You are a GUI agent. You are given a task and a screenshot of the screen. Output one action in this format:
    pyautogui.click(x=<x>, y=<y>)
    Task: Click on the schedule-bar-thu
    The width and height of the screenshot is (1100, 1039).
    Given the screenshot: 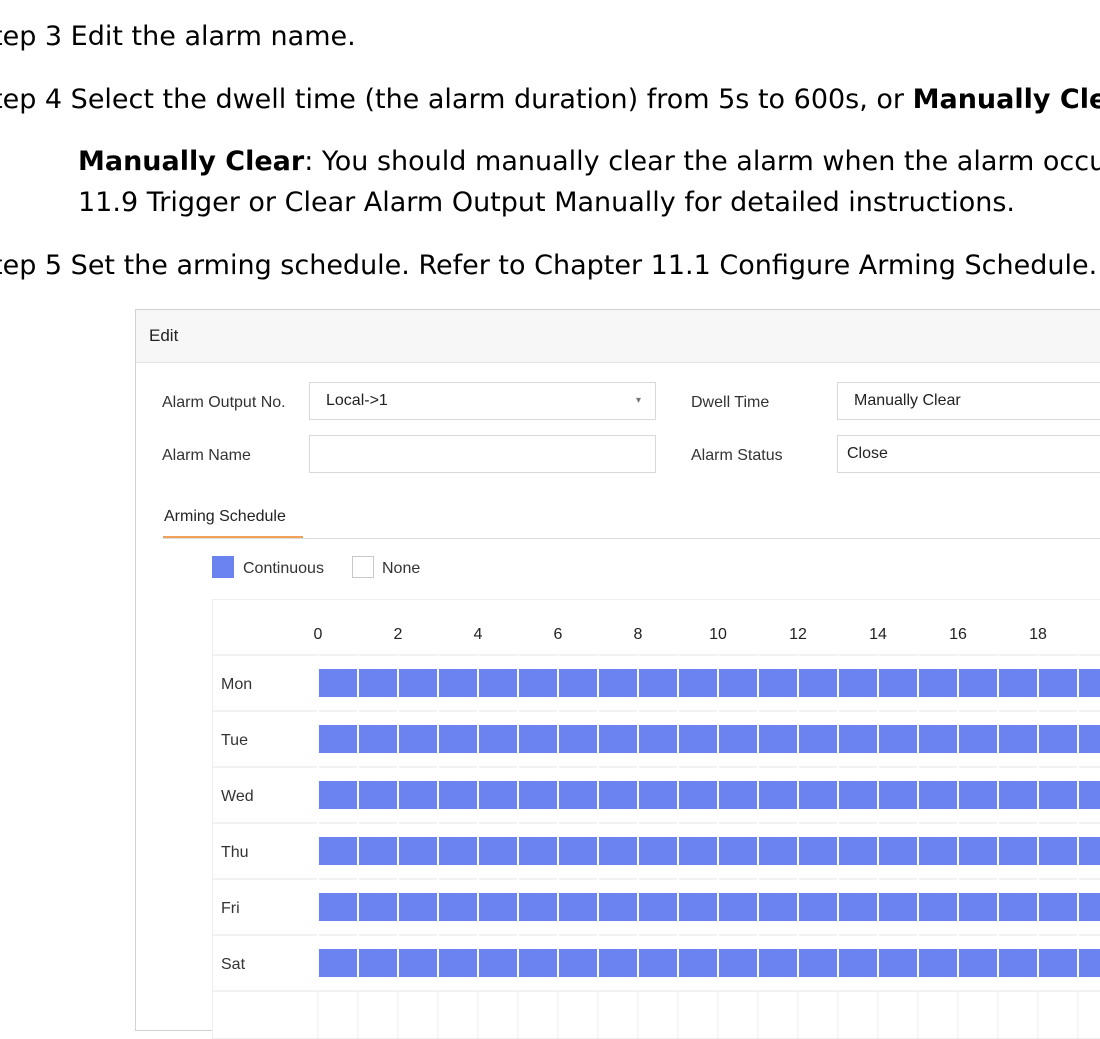 What is the action you would take?
    pyautogui.click(x=709, y=851)
    